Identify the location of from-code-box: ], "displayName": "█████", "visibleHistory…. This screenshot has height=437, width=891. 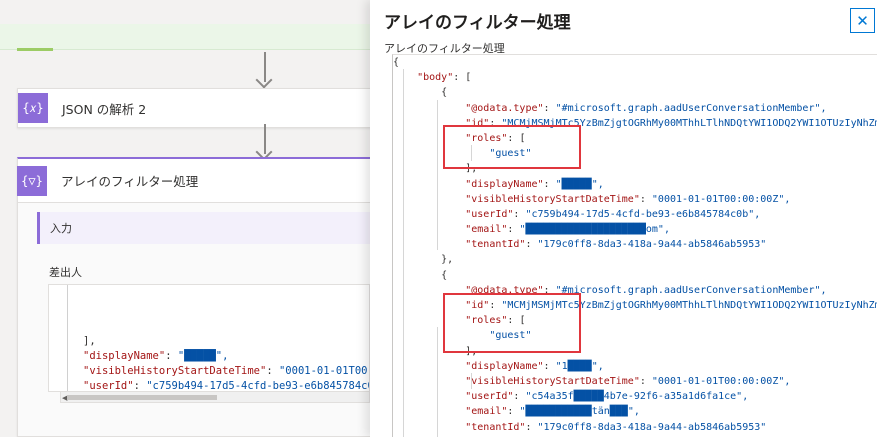
(209, 338).